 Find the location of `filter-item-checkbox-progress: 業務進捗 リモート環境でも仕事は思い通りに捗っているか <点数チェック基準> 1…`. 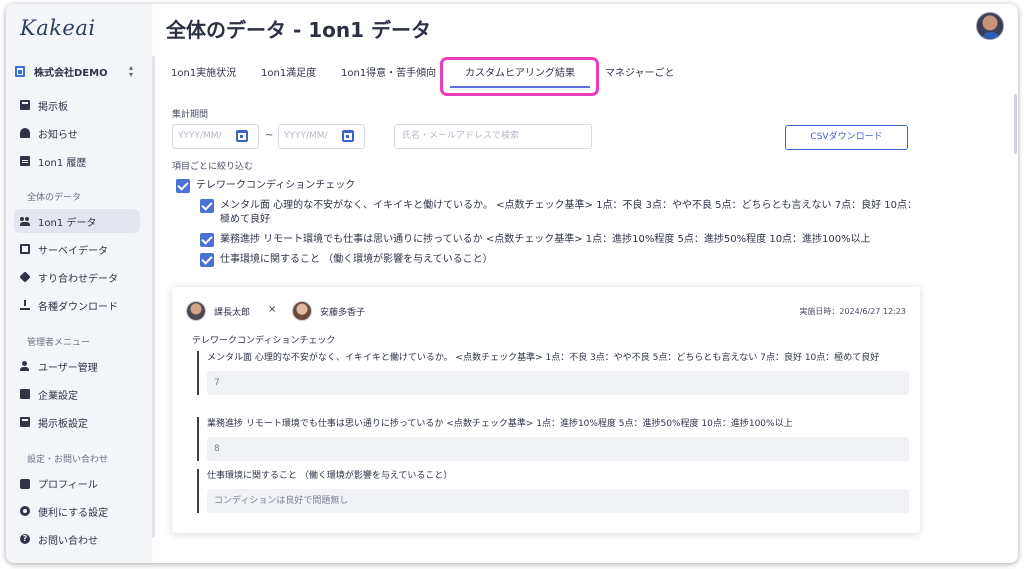

filter-item-checkbox-progress: 業務進捗 リモート環境でも仕事は思い通りに捗っているか <点数チェック基準> 1… is located at coordinates (560, 240).